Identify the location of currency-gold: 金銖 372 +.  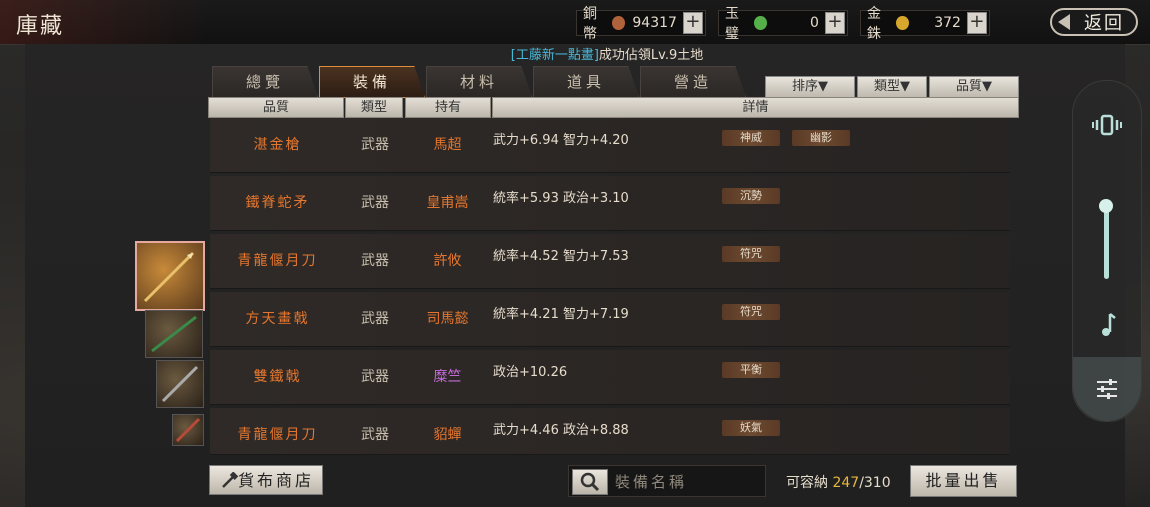
(925, 24).